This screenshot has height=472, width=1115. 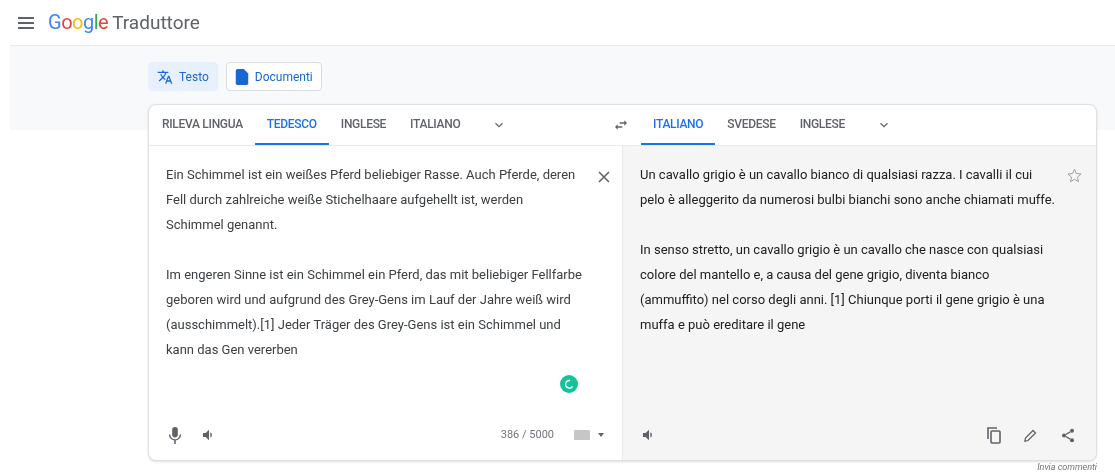 I want to click on language-tab: RILEVA LINGUA, so click(x=202, y=125).